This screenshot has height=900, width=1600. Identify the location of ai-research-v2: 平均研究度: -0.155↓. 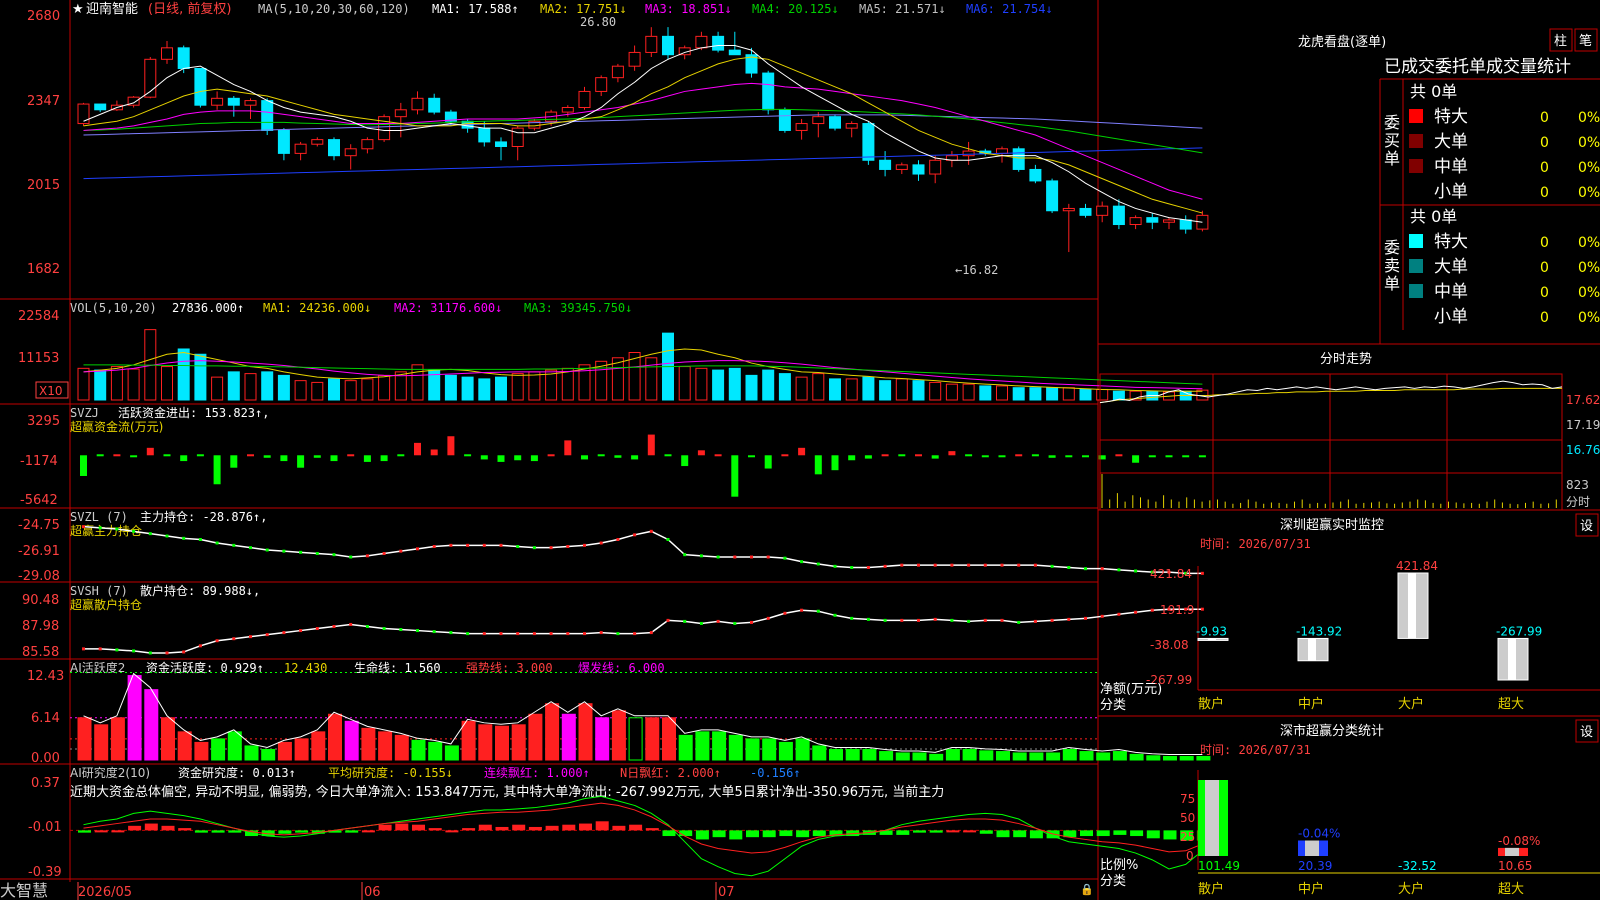
(390, 772).